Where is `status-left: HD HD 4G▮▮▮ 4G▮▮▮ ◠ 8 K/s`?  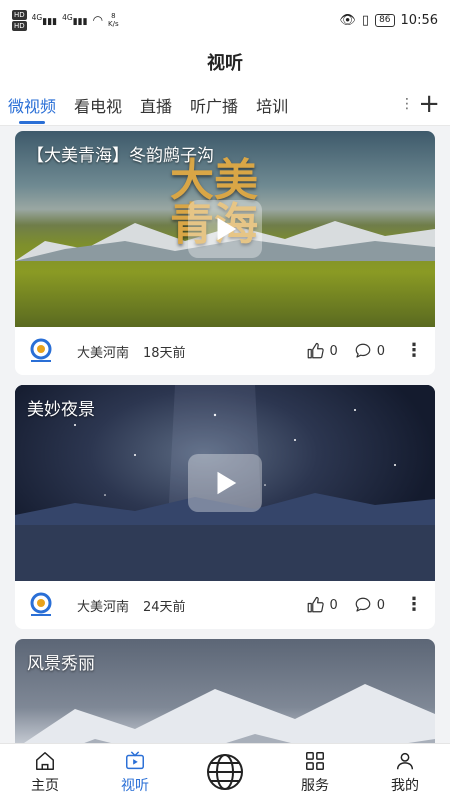
status-left: HD HD 4G▮▮▮ 4G▮▮▮ ◠ 8 K/s is located at coordinates (65, 20).